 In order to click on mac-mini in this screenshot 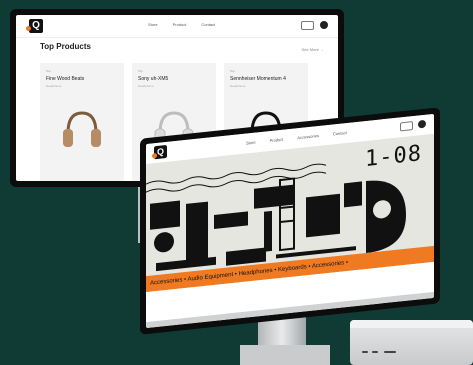, I will do `click(411, 342)`.